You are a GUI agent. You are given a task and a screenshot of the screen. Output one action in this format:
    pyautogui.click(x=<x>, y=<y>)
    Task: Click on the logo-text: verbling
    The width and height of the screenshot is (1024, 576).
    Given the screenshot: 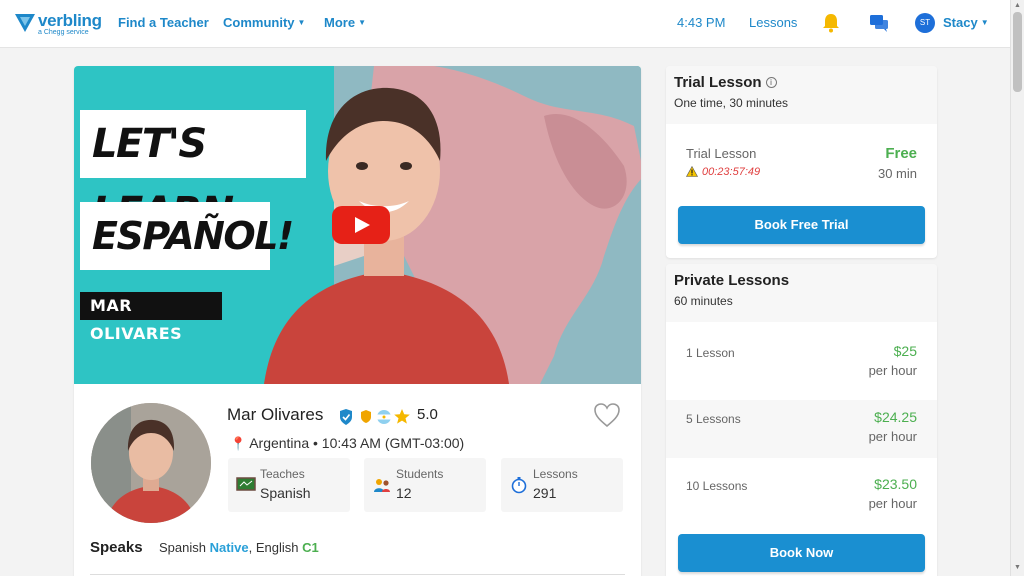 What is the action you would take?
    pyautogui.click(x=70, y=20)
    